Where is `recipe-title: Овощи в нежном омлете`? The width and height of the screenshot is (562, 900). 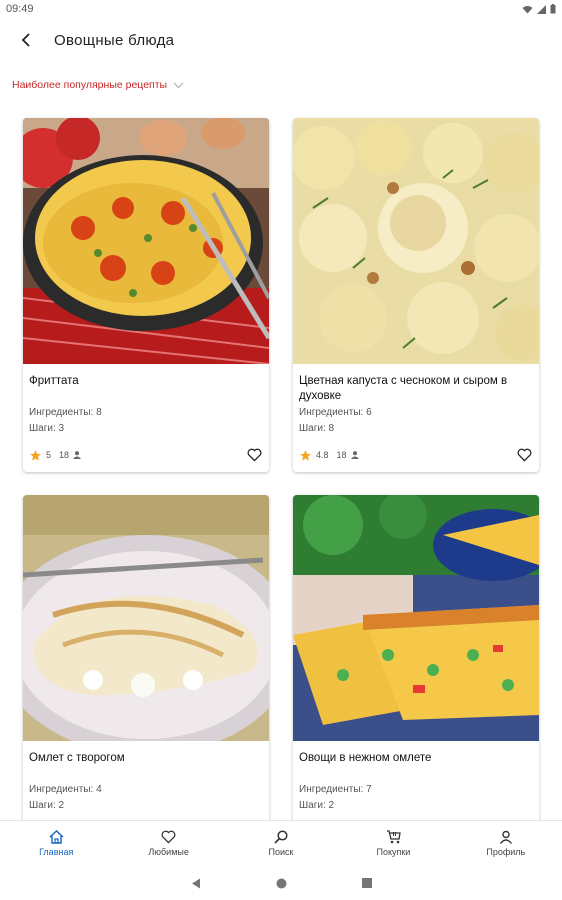
recipe-title: Овощи в нежном омлете is located at coordinates (365, 758).